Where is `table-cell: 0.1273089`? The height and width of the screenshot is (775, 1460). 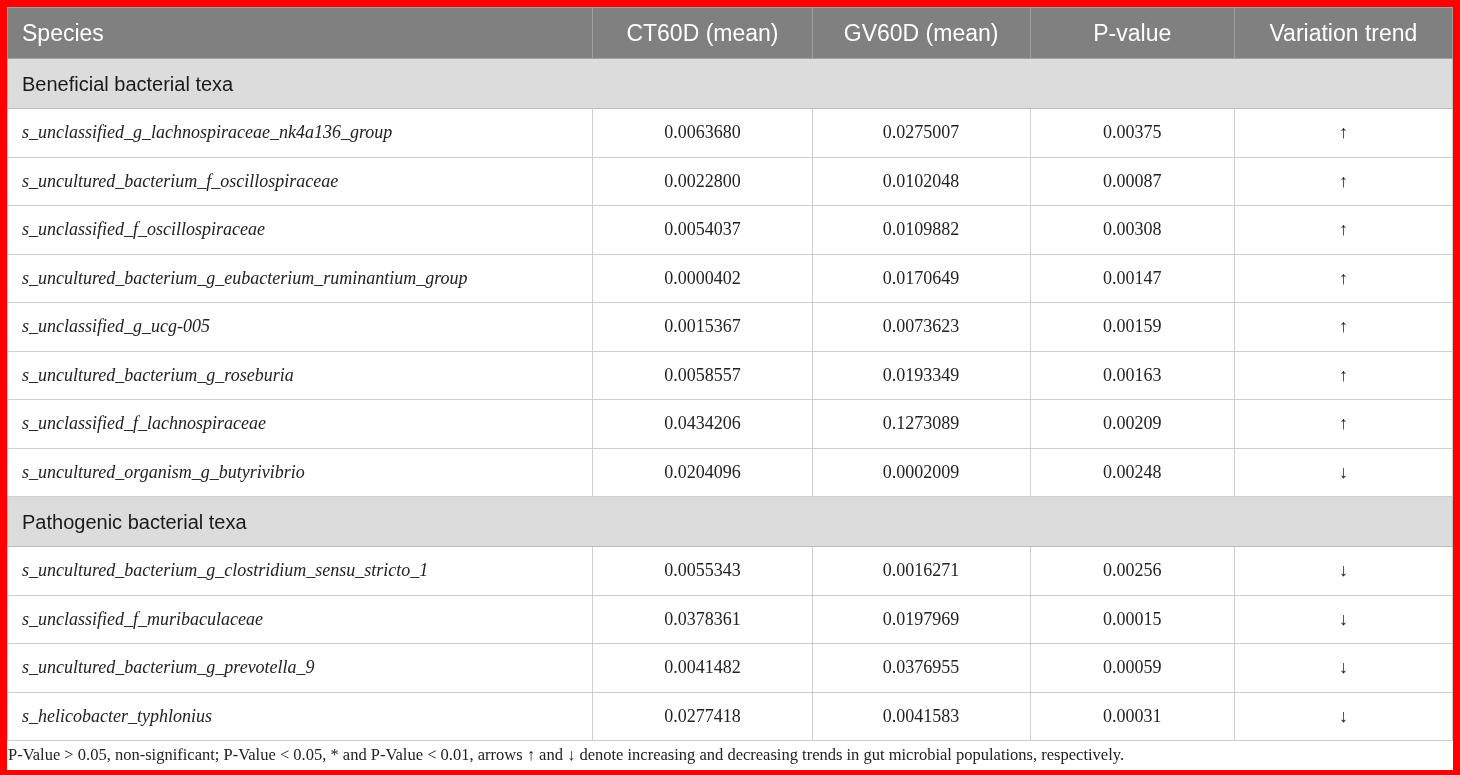
table-cell: 0.1273089 is located at coordinates (921, 423).